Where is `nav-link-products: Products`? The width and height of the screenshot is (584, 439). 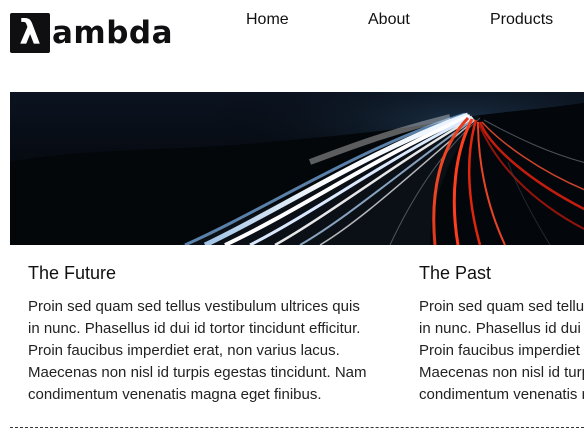 nav-link-products: Products is located at coordinates (521, 20).